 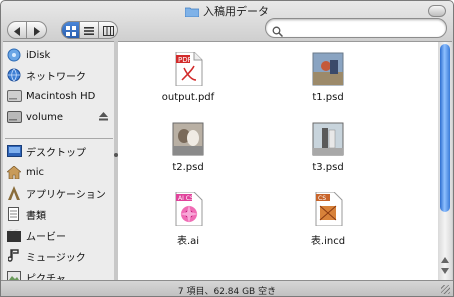 I want to click on column-view-icon, so click(x=108, y=30).